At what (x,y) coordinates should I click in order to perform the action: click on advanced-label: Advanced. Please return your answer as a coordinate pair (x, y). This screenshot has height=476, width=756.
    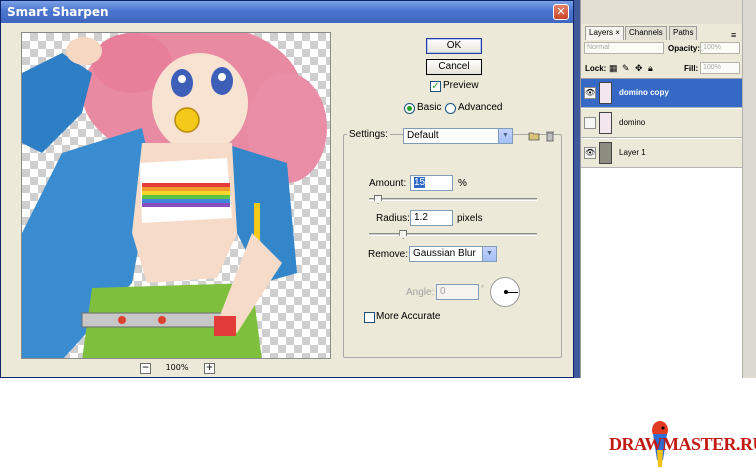
    Looking at the image, I should click on (480, 107).